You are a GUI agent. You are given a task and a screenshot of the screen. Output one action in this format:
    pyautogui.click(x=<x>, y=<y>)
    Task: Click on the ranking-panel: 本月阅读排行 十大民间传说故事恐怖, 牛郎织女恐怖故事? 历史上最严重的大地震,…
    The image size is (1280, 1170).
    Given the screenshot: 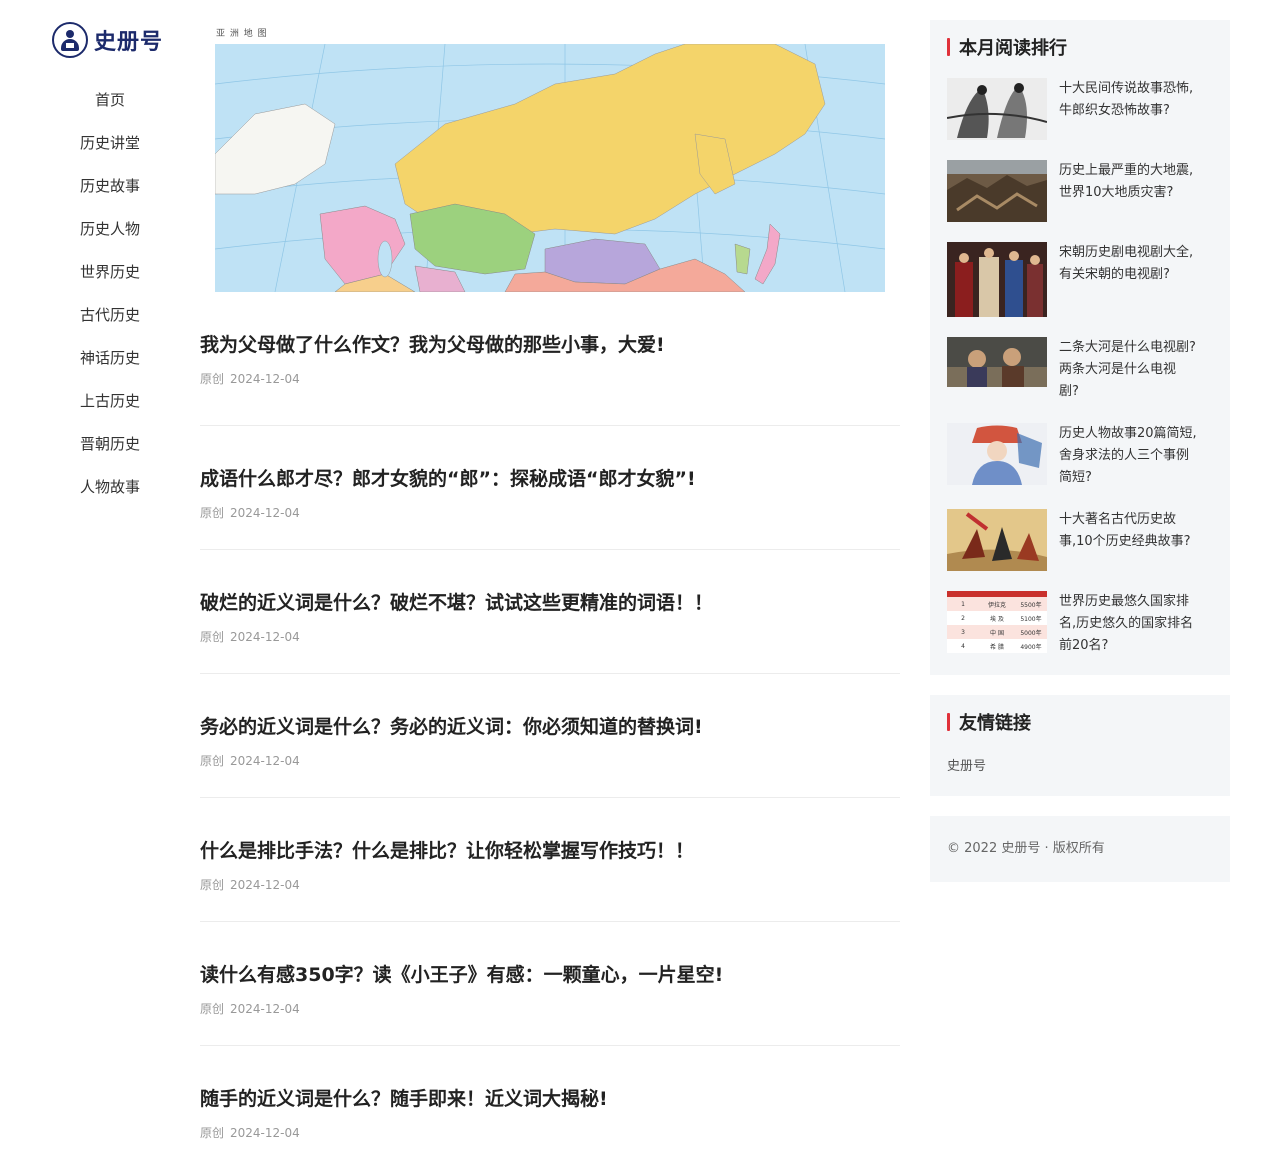 What is the action you would take?
    pyautogui.click(x=1080, y=347)
    